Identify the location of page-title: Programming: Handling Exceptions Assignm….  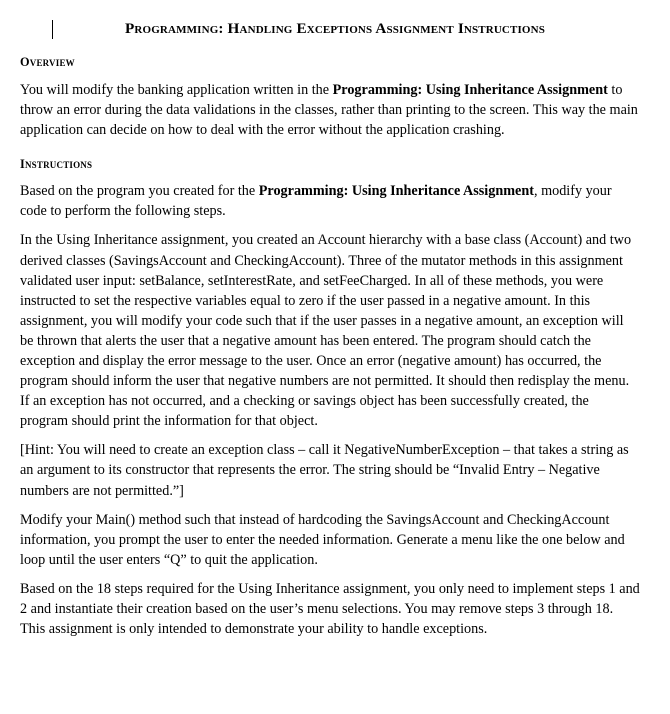
(334, 28).